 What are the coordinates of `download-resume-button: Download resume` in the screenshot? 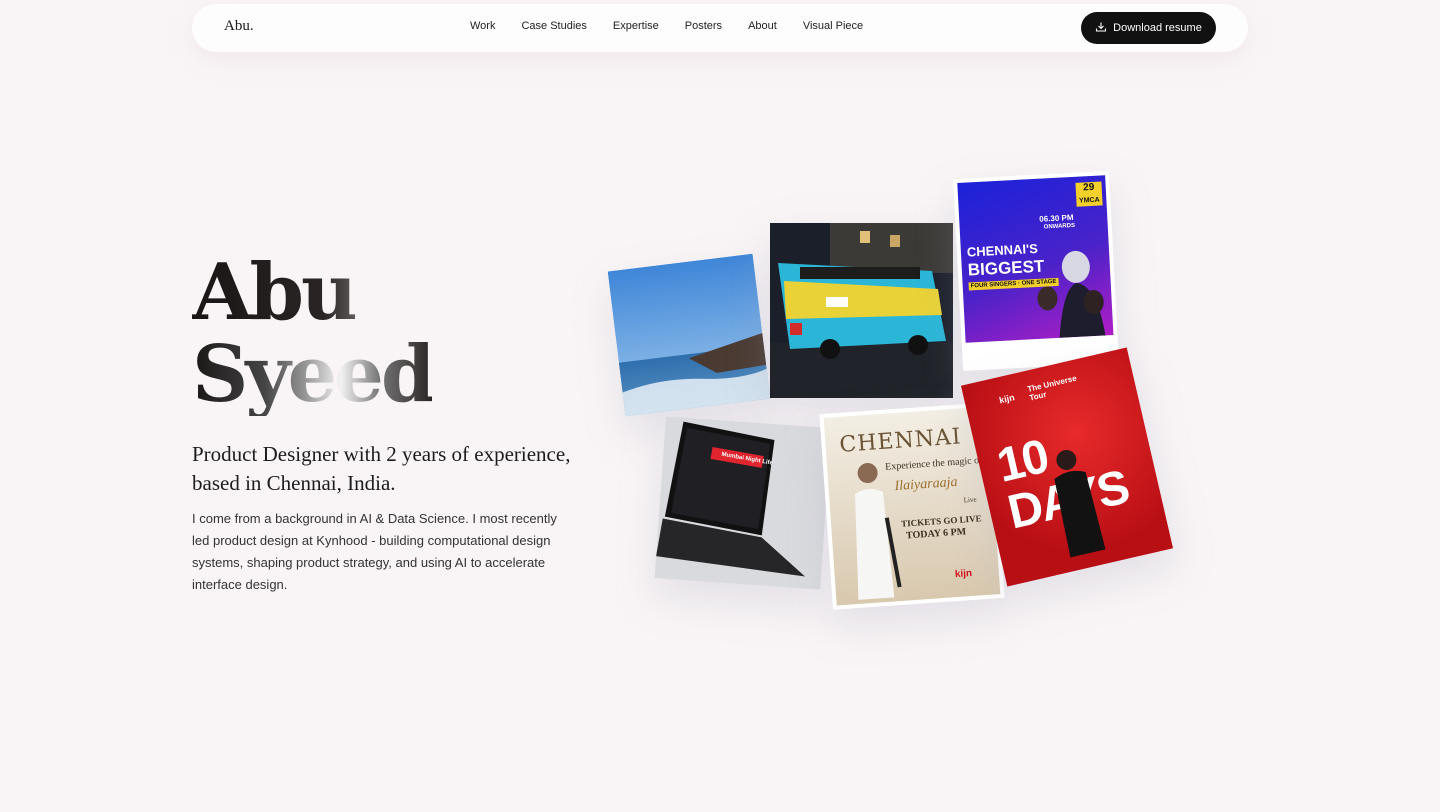 It's located at (1148, 28).